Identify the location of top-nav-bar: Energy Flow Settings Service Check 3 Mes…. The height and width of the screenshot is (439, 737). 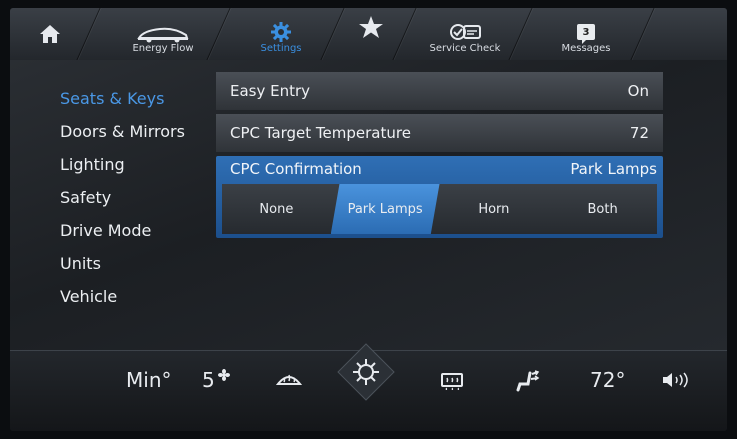
(368, 34).